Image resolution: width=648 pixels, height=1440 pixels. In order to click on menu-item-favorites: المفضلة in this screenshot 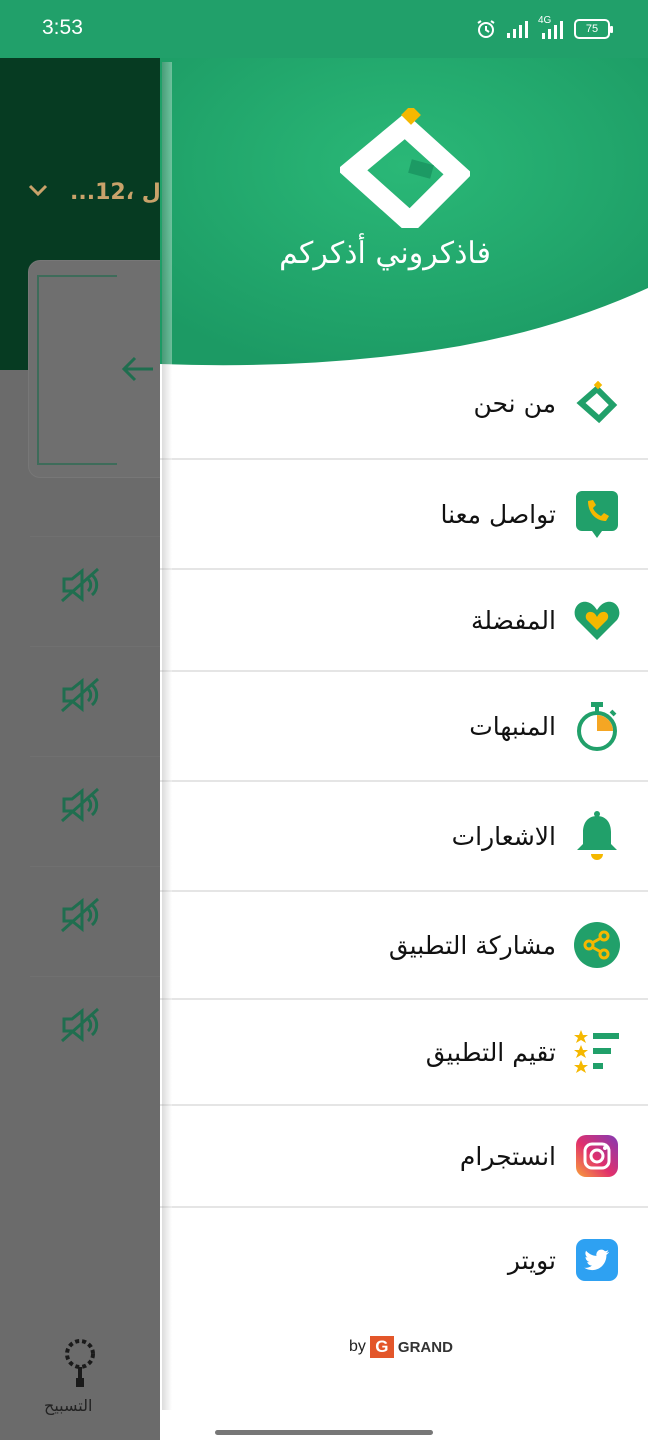, I will do `click(404, 621)`.